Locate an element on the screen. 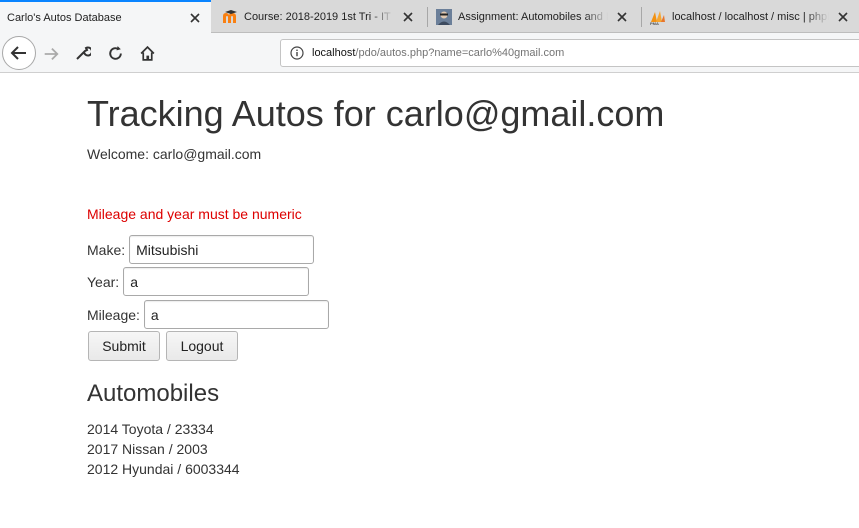  make-row: Make: is located at coordinates (201, 249).